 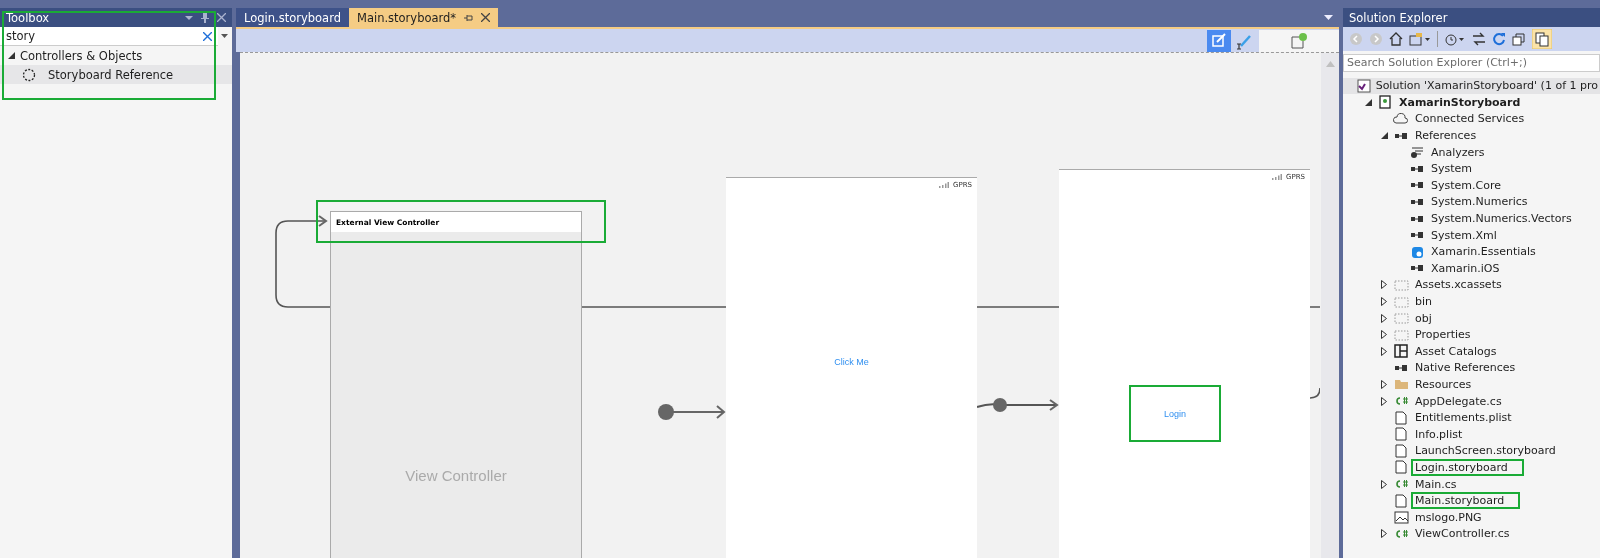 What do you see at coordinates (1471, 152) in the screenshot?
I see `tree-item: Analyzers` at bounding box center [1471, 152].